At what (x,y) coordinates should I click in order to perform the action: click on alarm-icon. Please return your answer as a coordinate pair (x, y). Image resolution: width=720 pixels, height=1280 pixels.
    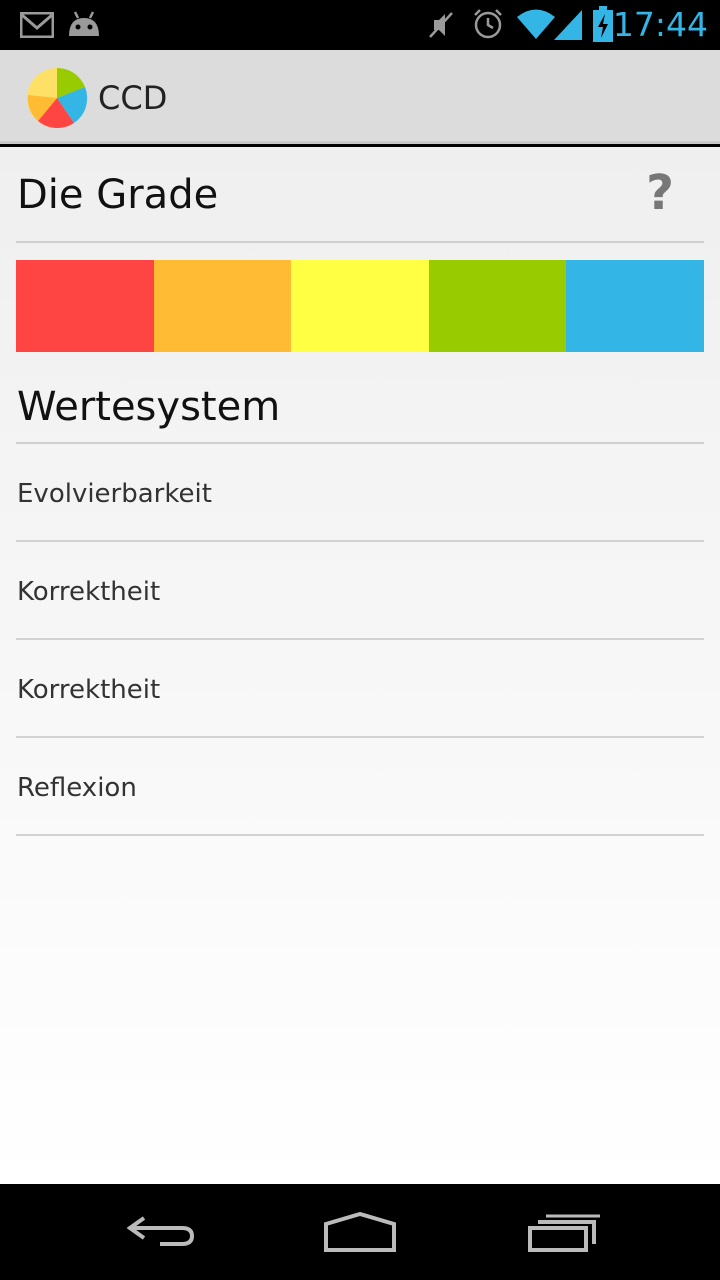
    Looking at the image, I should click on (488, 24).